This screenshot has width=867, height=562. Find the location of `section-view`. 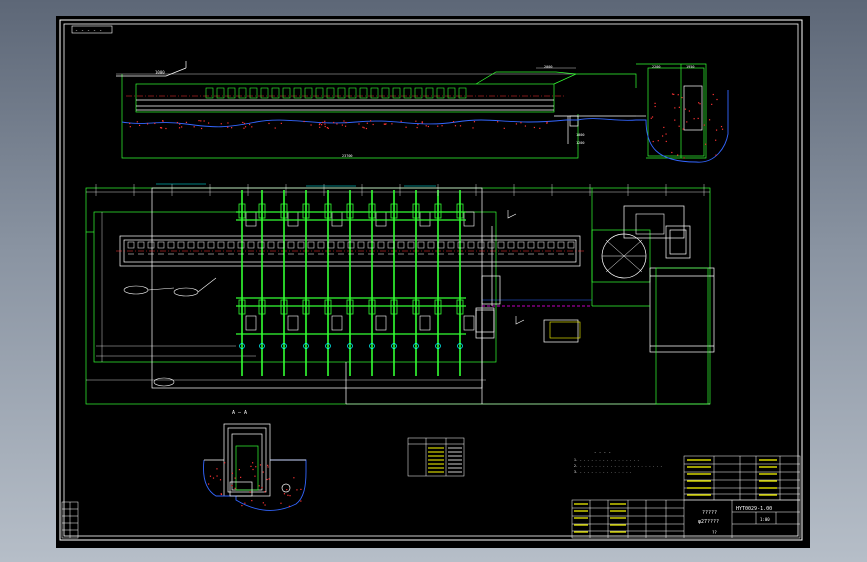

section-view is located at coordinates (255, 467).